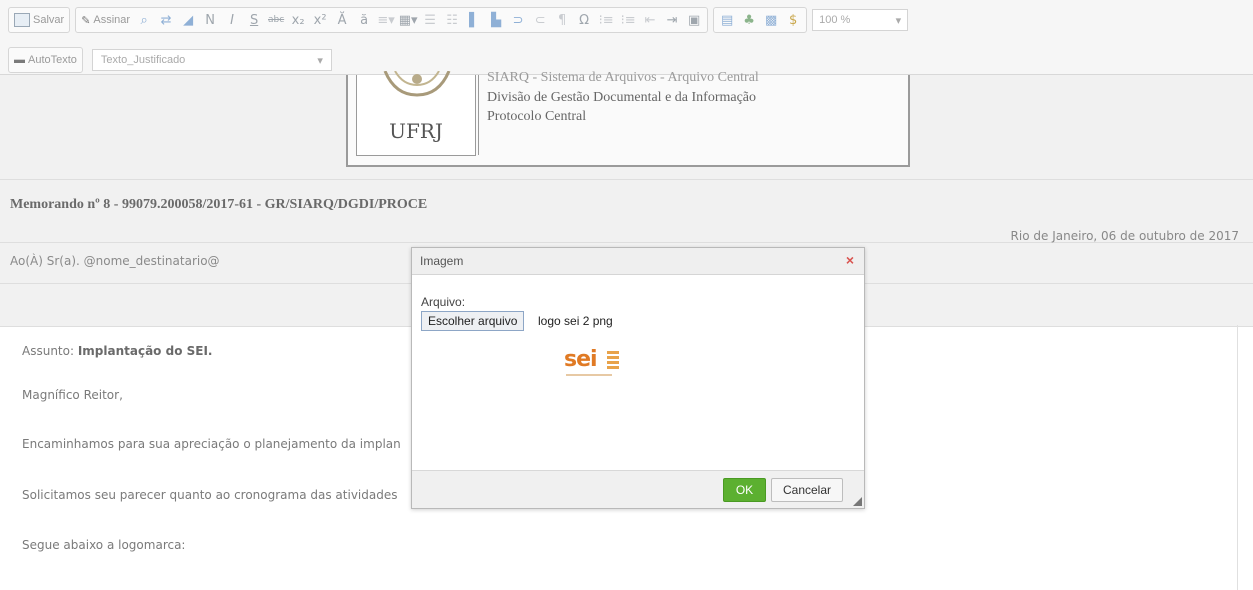 The image size is (1253, 590). Describe the element at coordinates (672, 20) in the screenshot. I see `increase-indent-icon: ⇥` at that location.